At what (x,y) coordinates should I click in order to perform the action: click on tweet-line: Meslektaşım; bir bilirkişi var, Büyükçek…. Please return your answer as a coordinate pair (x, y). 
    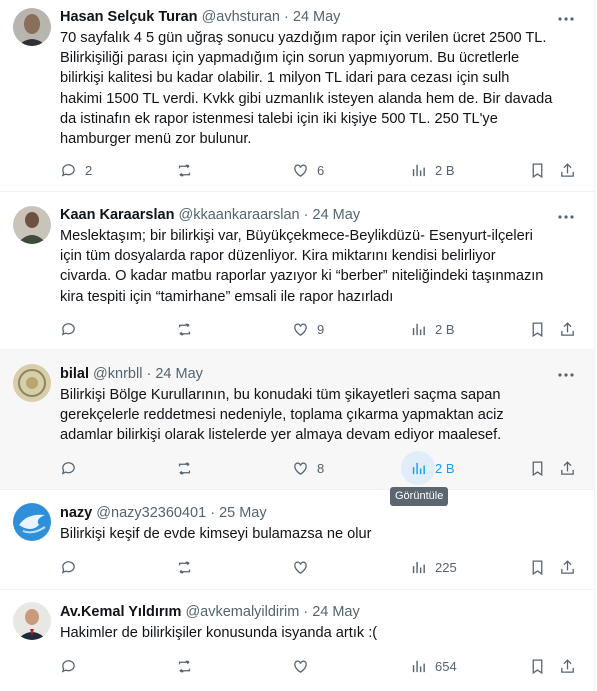
    Looking at the image, I should click on (296, 236).